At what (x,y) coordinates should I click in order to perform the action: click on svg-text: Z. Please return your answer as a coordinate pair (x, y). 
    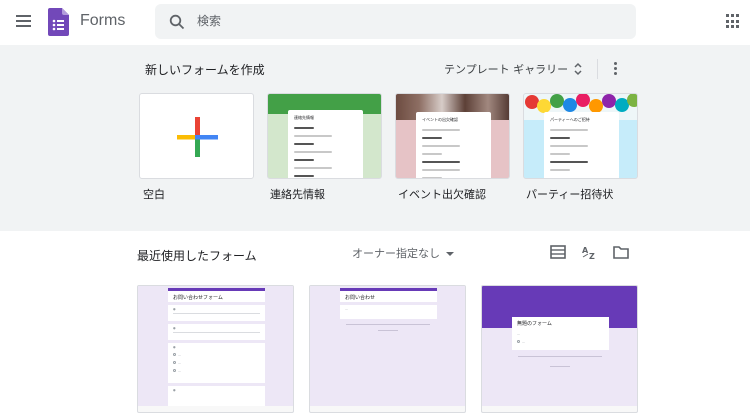
    Looking at the image, I should click on (592, 256).